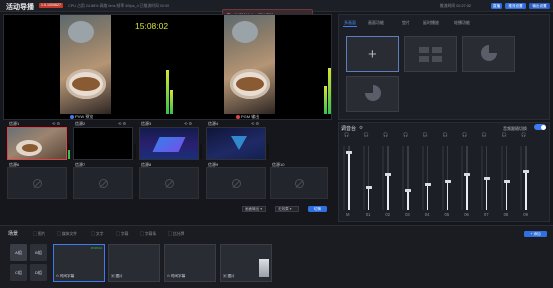 The width and height of the screenshot is (553, 288). Describe the element at coordinates (176, 234) in the screenshot. I see `tool-scoreboard: ▢ 比分牌` at that location.